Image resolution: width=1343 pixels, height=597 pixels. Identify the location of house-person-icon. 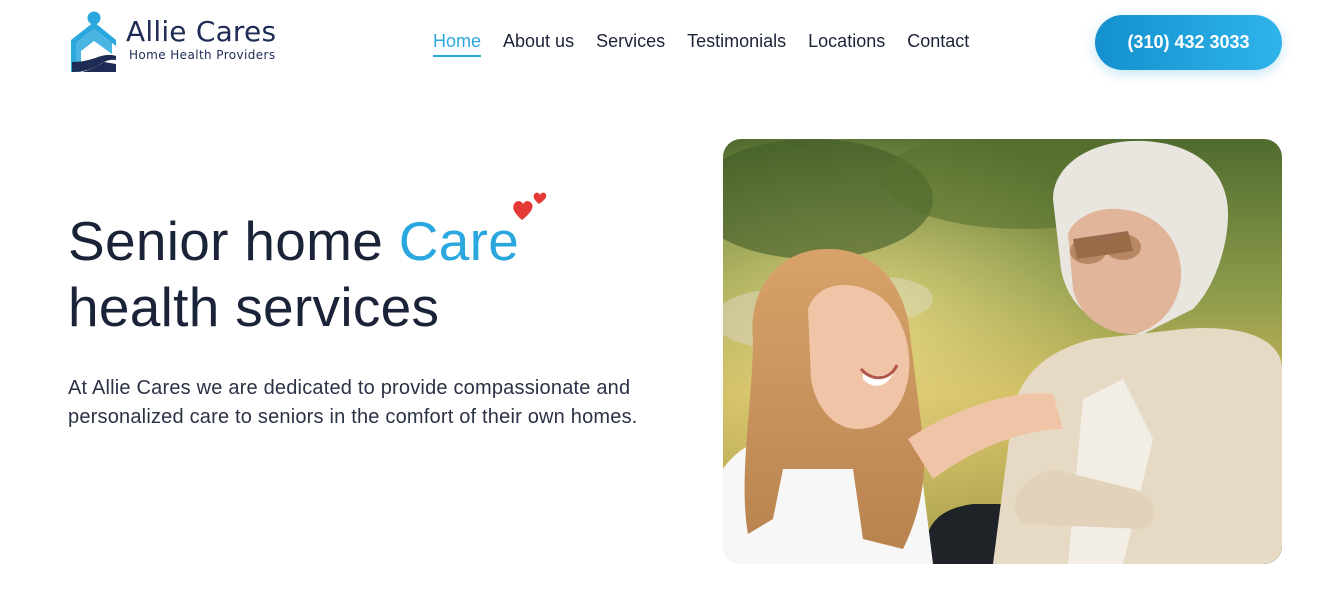
(93, 41).